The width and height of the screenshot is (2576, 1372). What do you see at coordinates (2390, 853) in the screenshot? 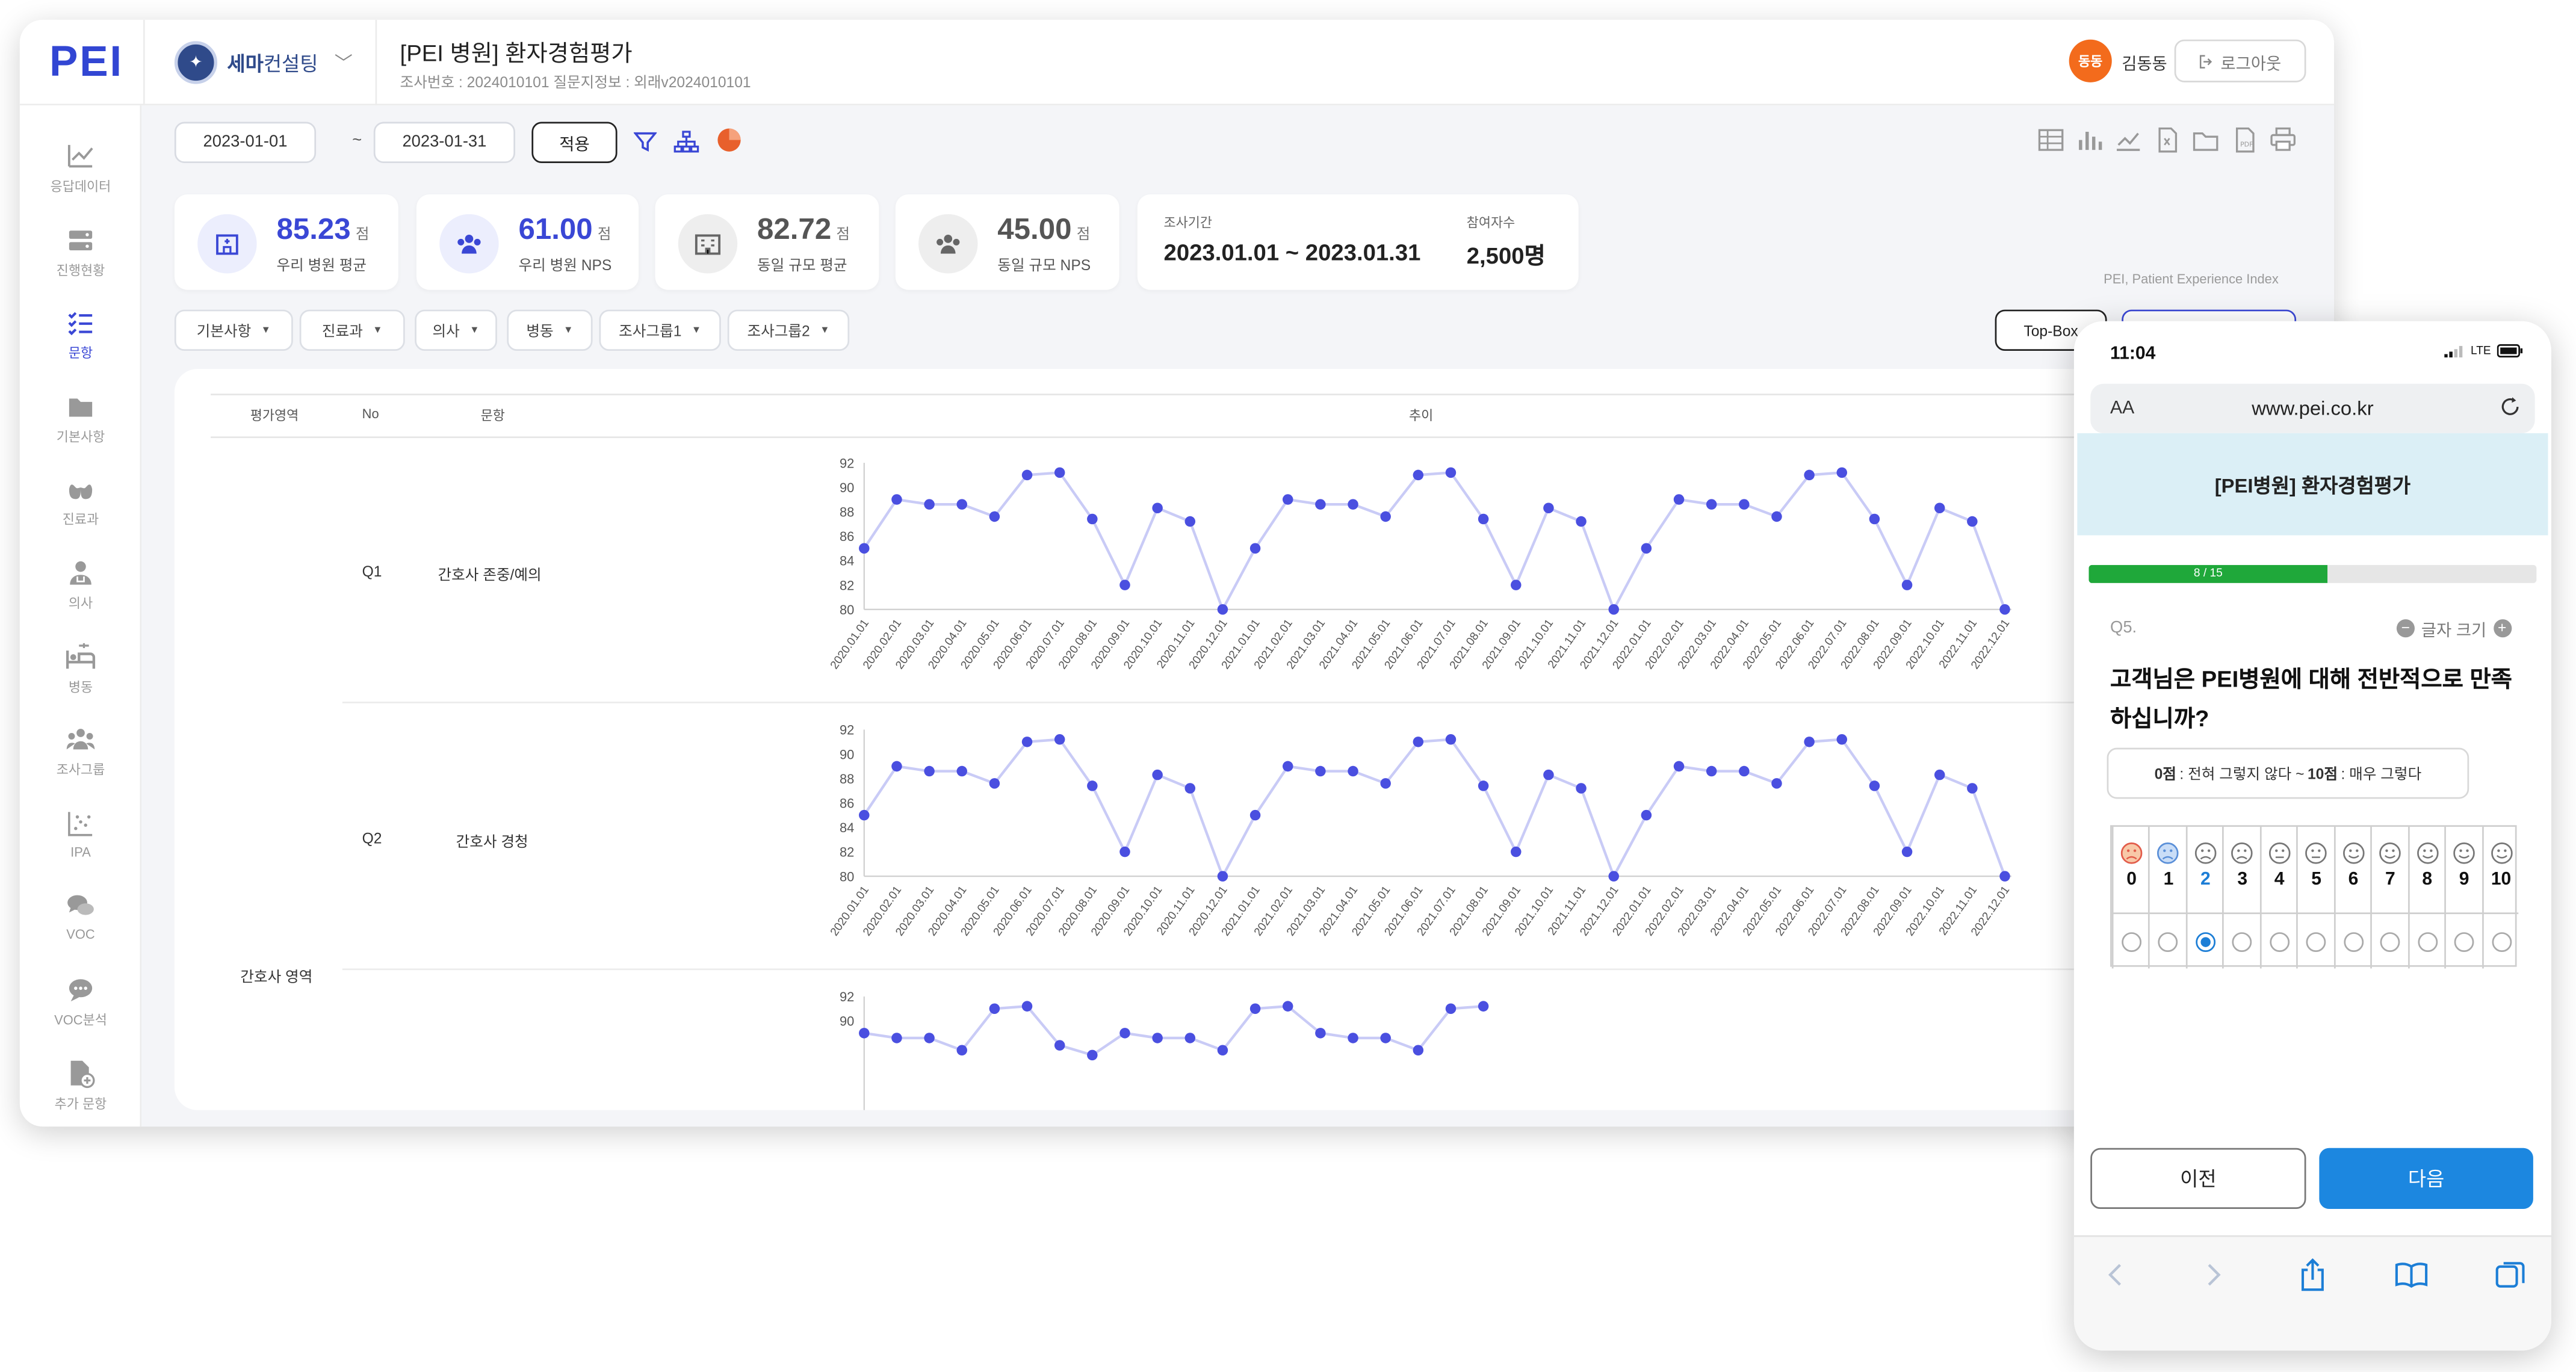
I see `face-icon` at bounding box center [2390, 853].